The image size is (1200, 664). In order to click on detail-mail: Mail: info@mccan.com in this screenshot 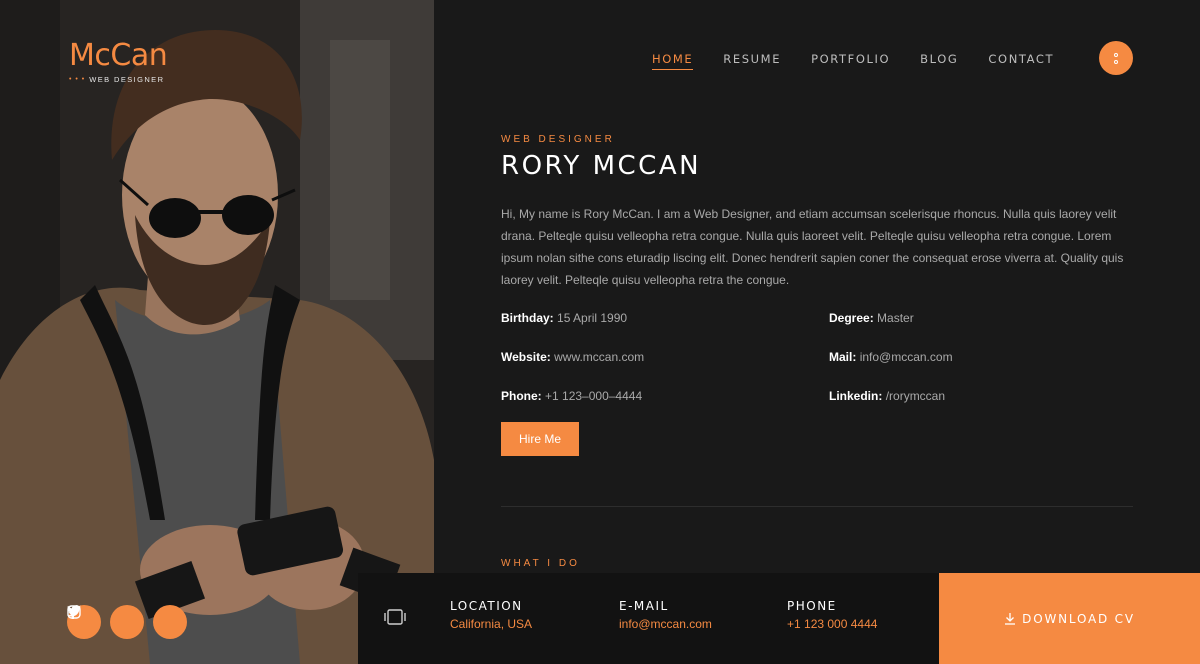, I will do `click(979, 357)`.